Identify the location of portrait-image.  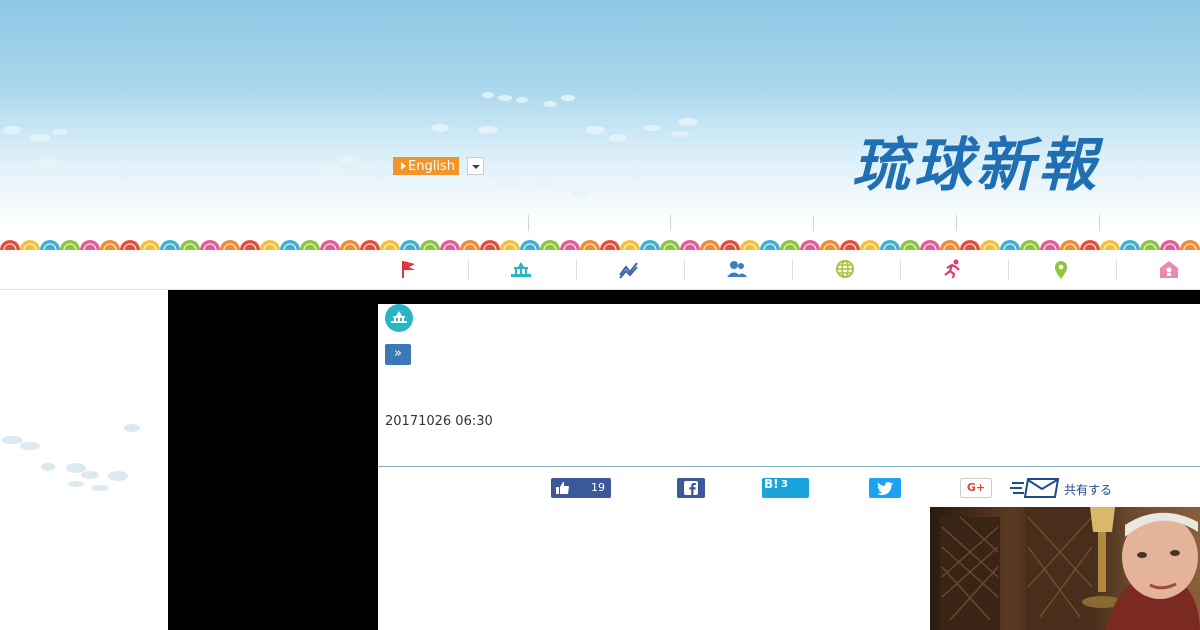
(1070, 568).